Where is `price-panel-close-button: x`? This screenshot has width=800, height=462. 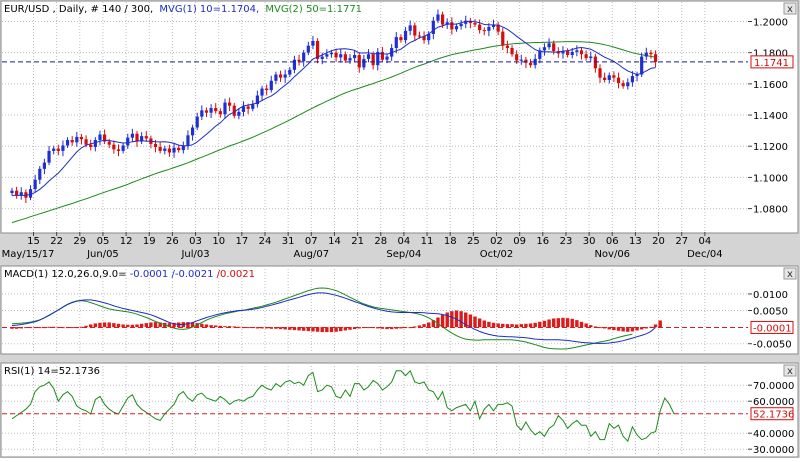
price-panel-close-button: x is located at coordinates (790, 8).